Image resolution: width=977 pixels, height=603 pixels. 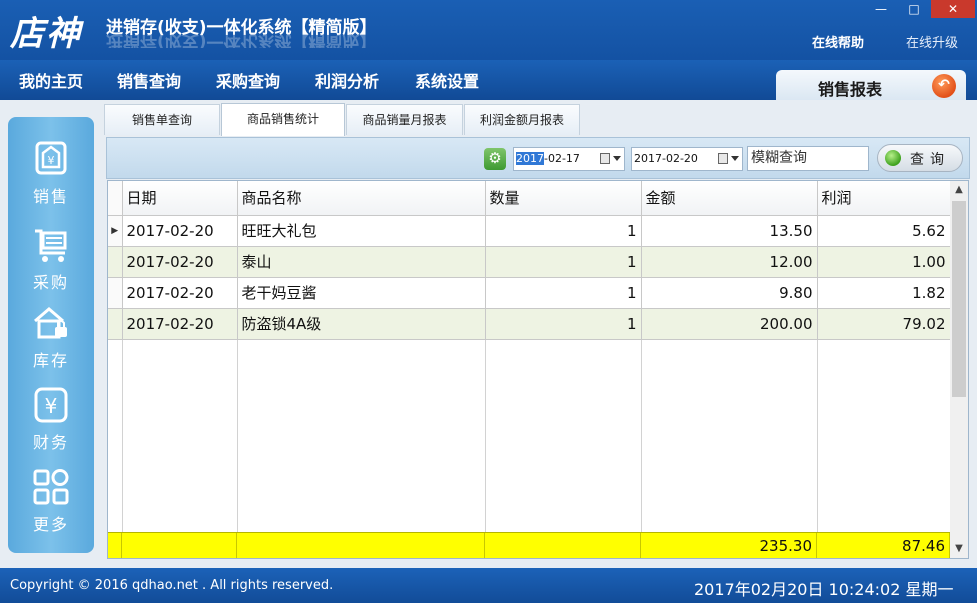 What do you see at coordinates (930, 160) in the screenshot?
I see `query-button-label: 查询` at bounding box center [930, 160].